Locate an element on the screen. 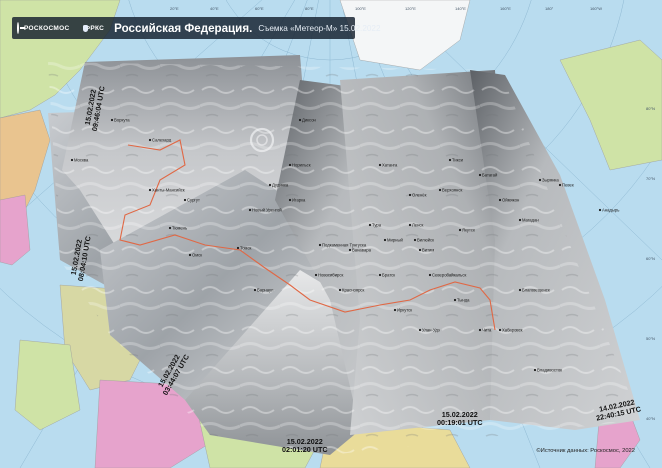 Image resolution: width=662 pixels, height=468 pixels. city-label: Тура is located at coordinates (377, 225).